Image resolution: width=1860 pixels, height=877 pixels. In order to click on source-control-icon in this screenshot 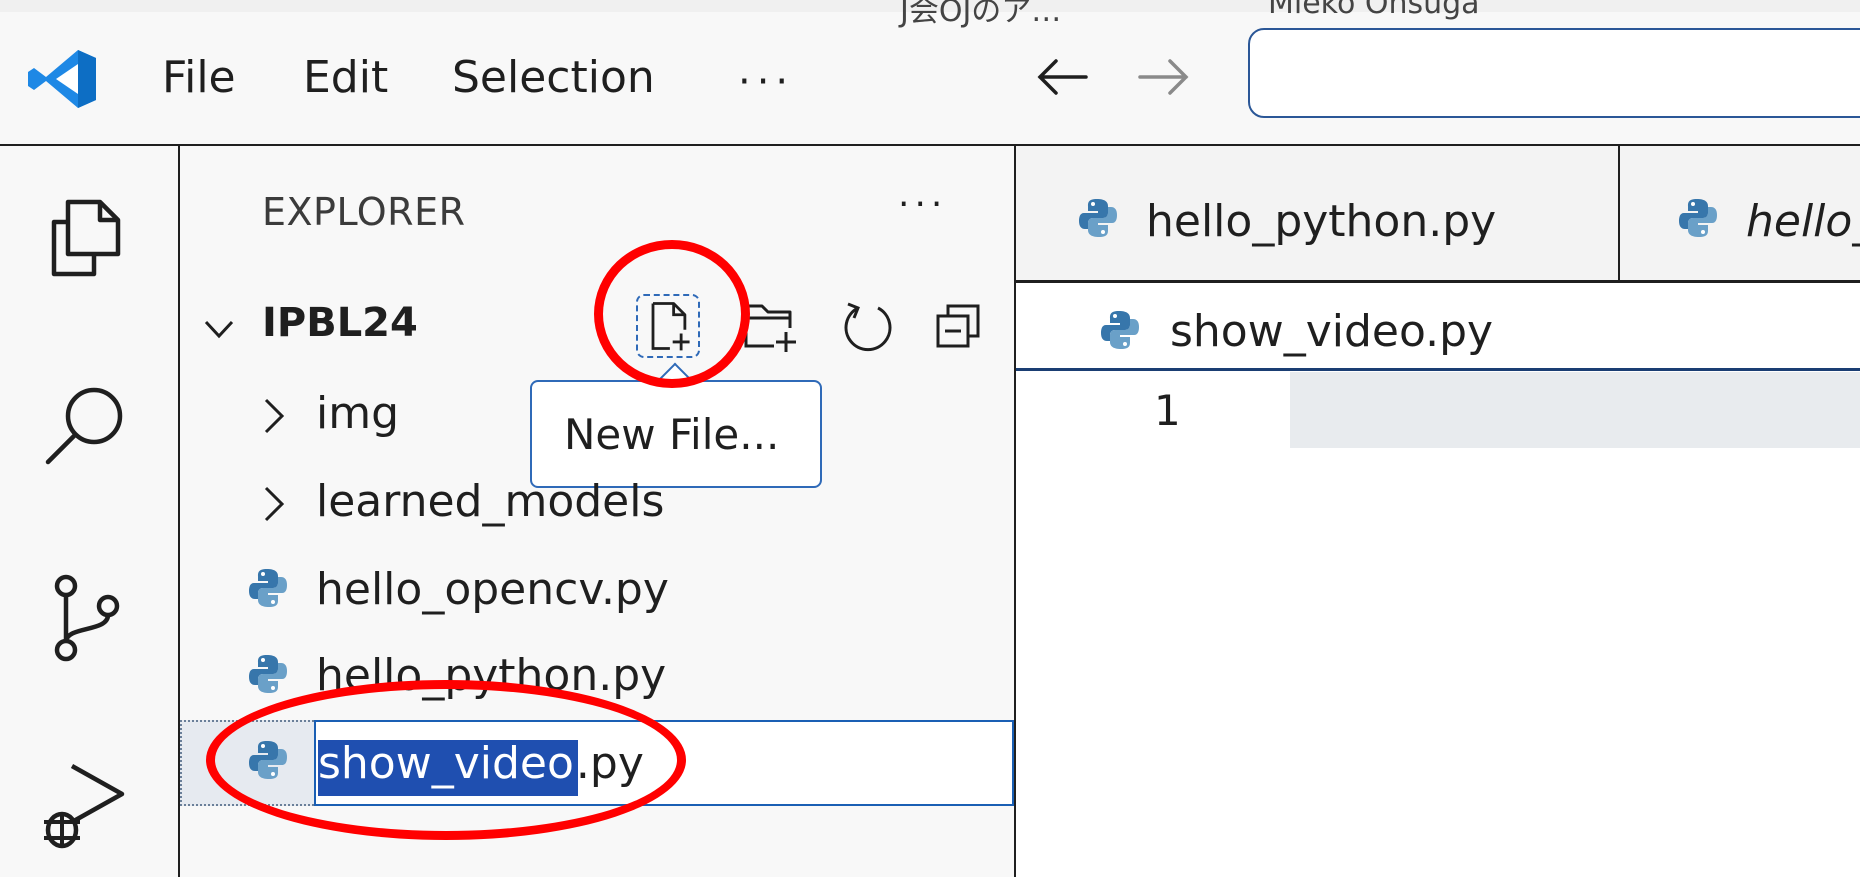, I will do `click(86, 618)`.